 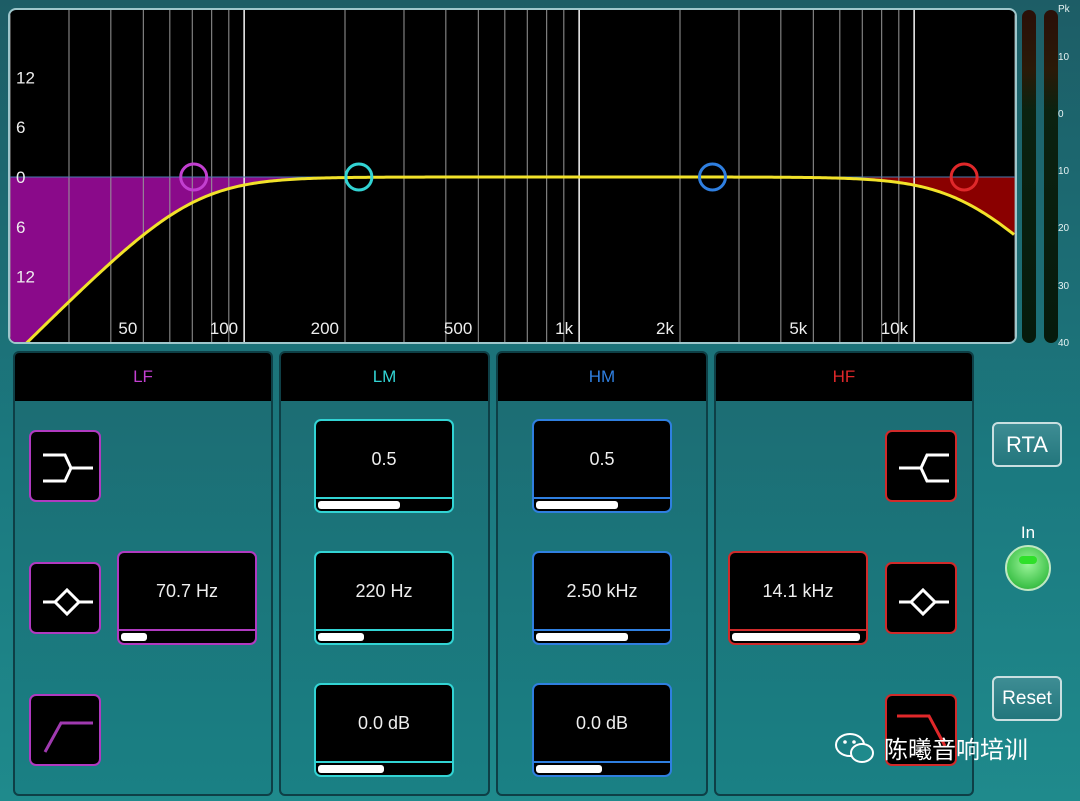 I want to click on meter-scale-label: 30, so click(x=1064, y=286).